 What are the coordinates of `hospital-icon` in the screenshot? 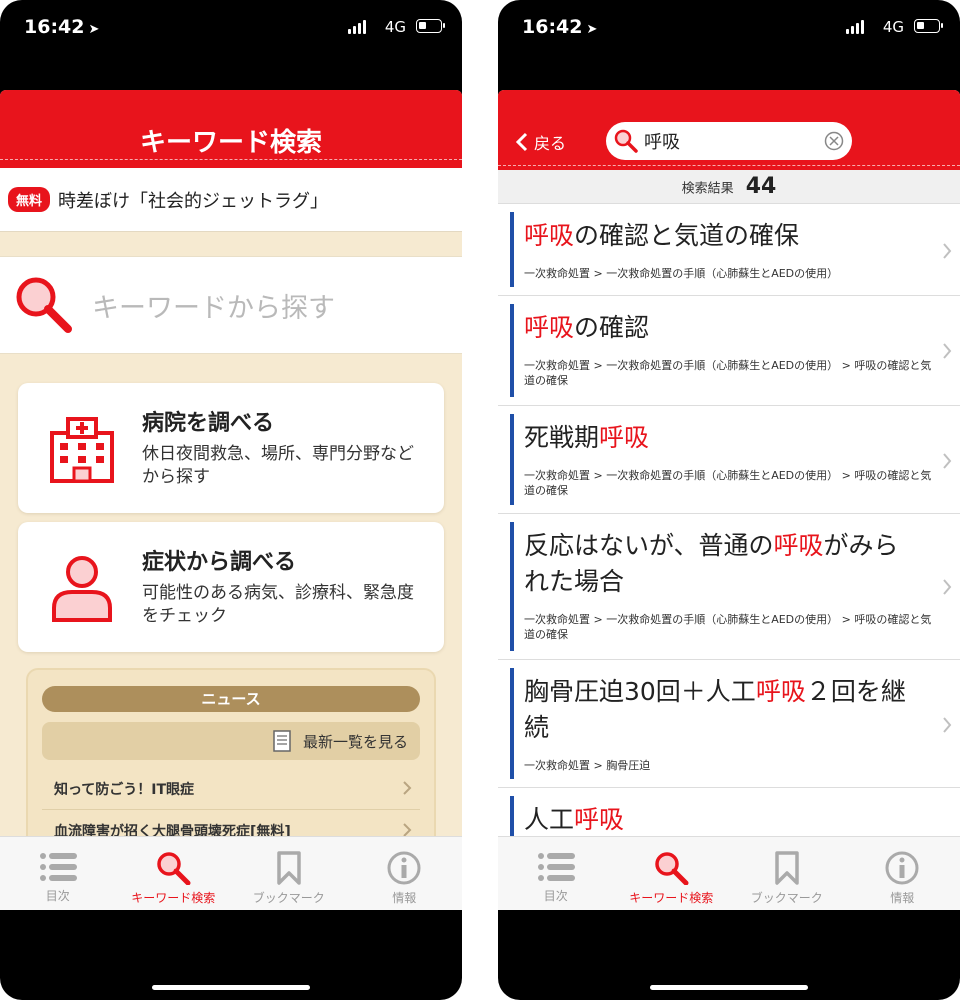 It's located at (82, 450).